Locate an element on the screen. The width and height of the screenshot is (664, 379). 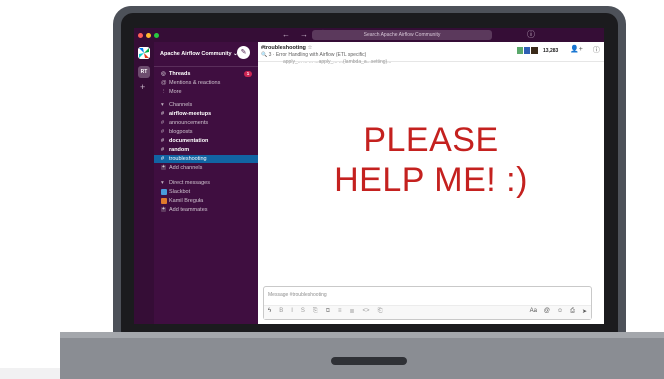
back-arrow-icon: ← is located at coordinates (286, 35).